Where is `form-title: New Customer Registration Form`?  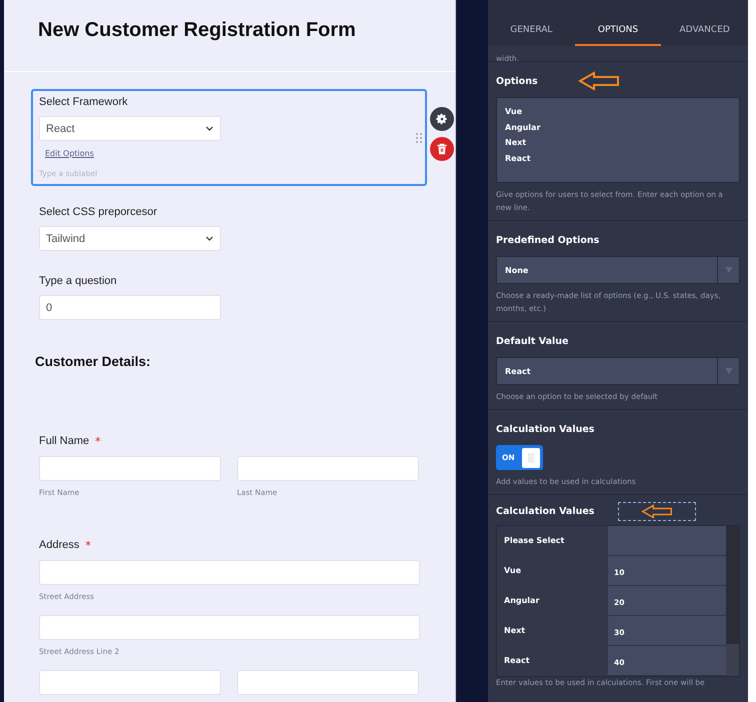
form-title: New Customer Registration Form is located at coordinates (197, 30).